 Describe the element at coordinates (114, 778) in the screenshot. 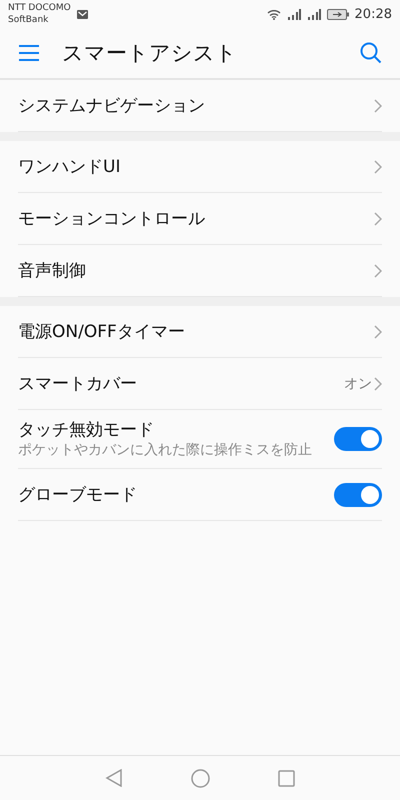

I see `back-icon` at that location.